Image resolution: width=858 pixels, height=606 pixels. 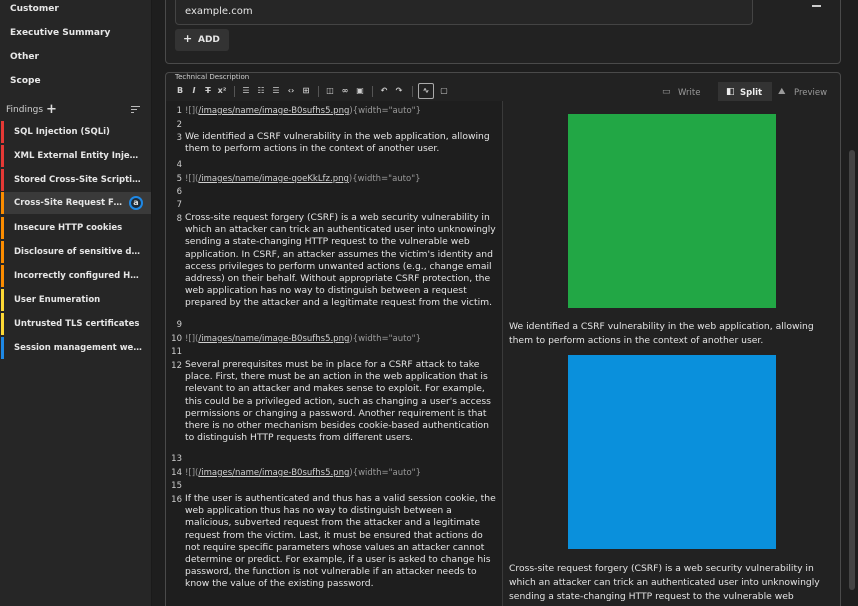 I want to click on scope-input: example.com, so click(x=464, y=12).